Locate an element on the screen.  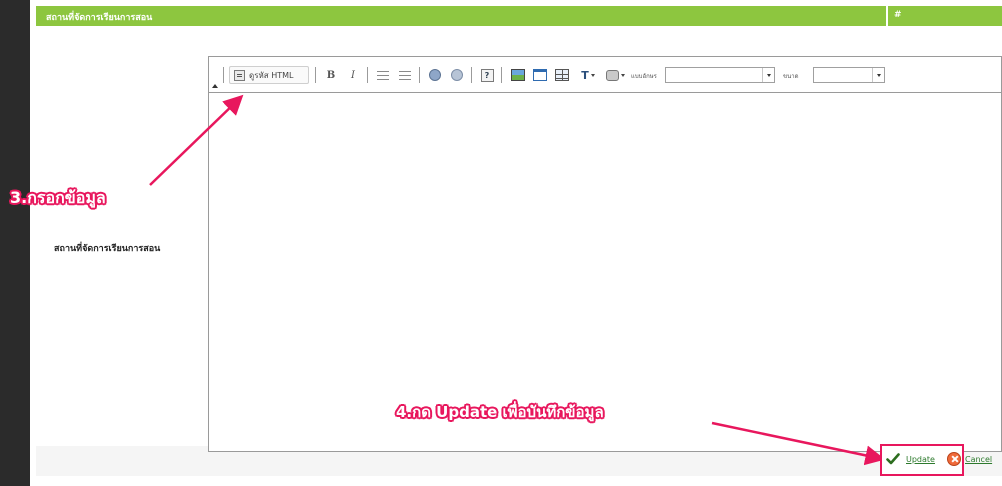
section-header: สถานที่จัดการเรียนการสอน # is located at coordinates (519, 16).